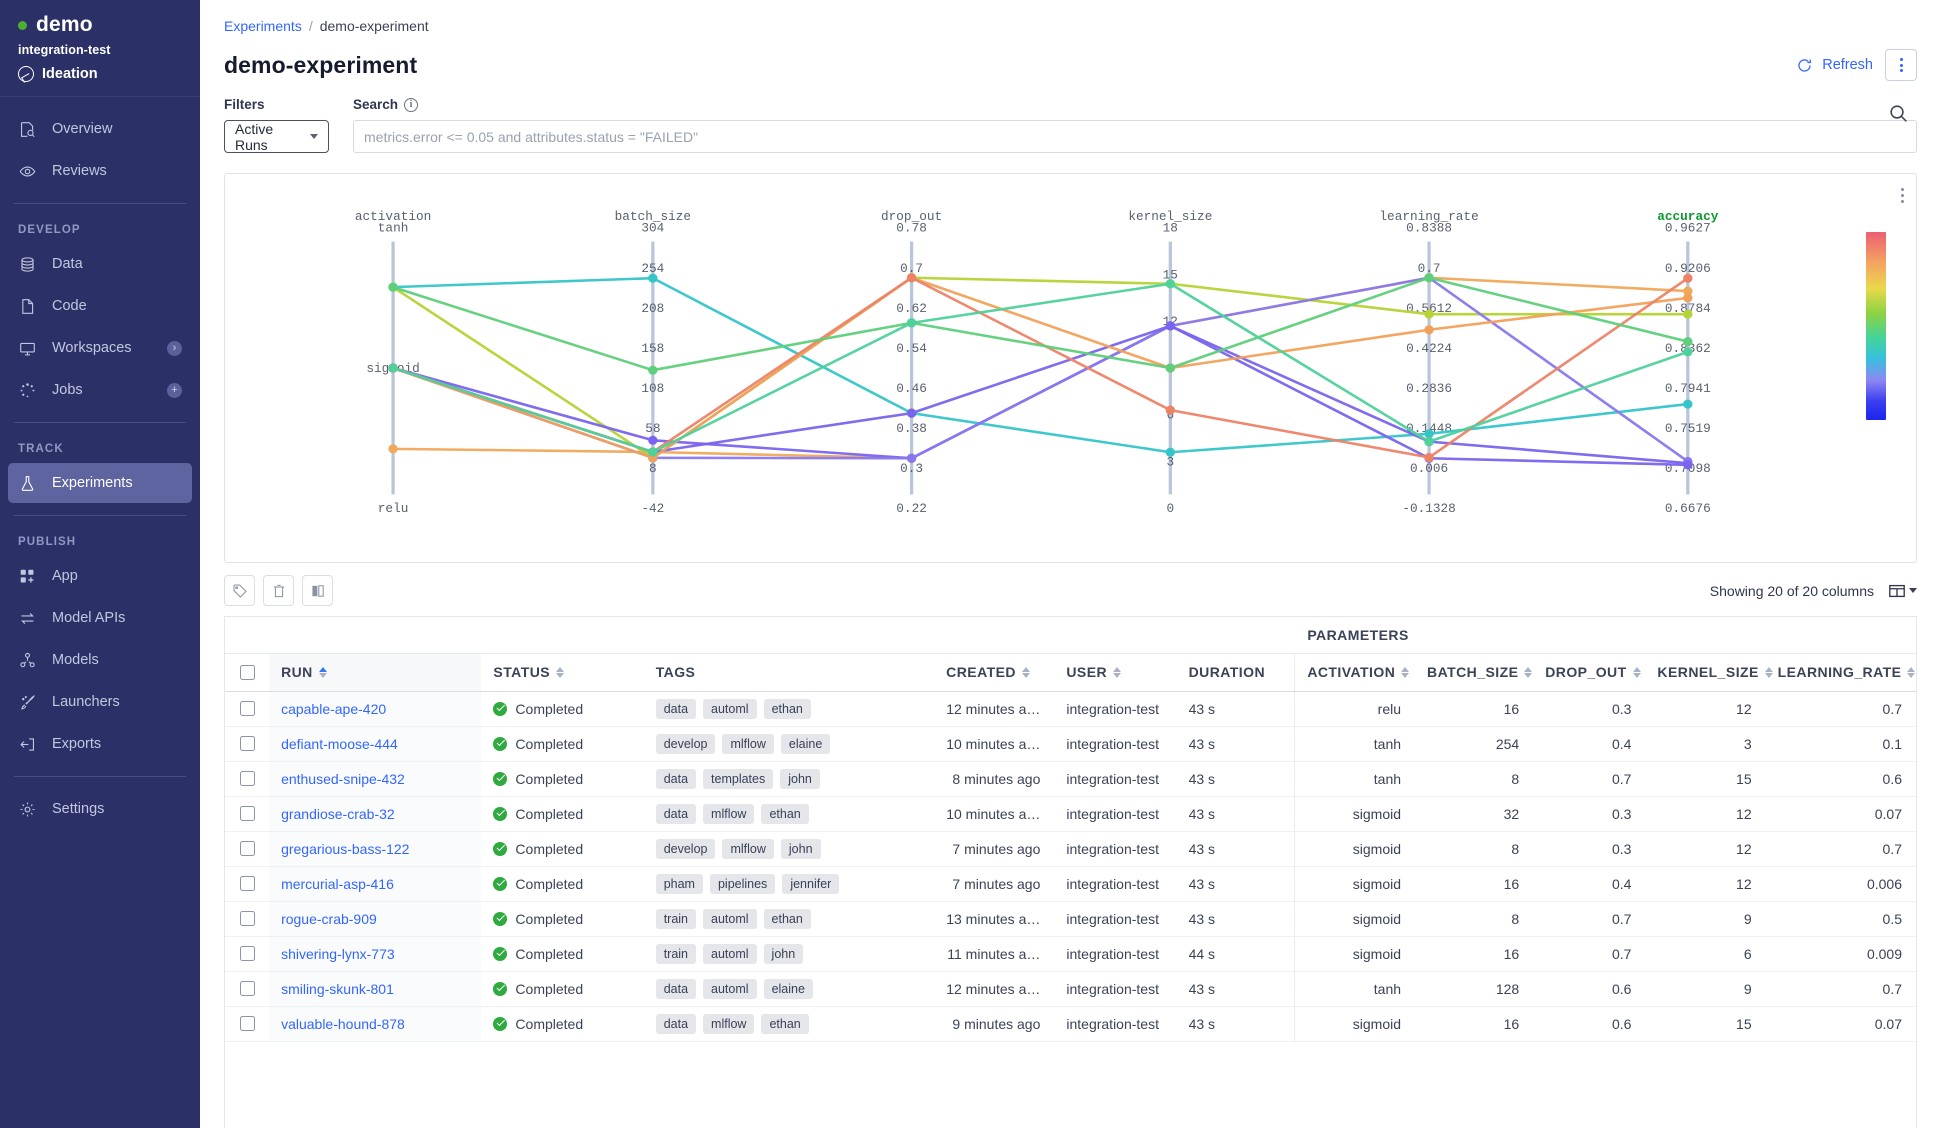 This screenshot has width=1941, height=1128. What do you see at coordinates (247, 672) in the screenshot?
I see `select-all-header` at bounding box center [247, 672].